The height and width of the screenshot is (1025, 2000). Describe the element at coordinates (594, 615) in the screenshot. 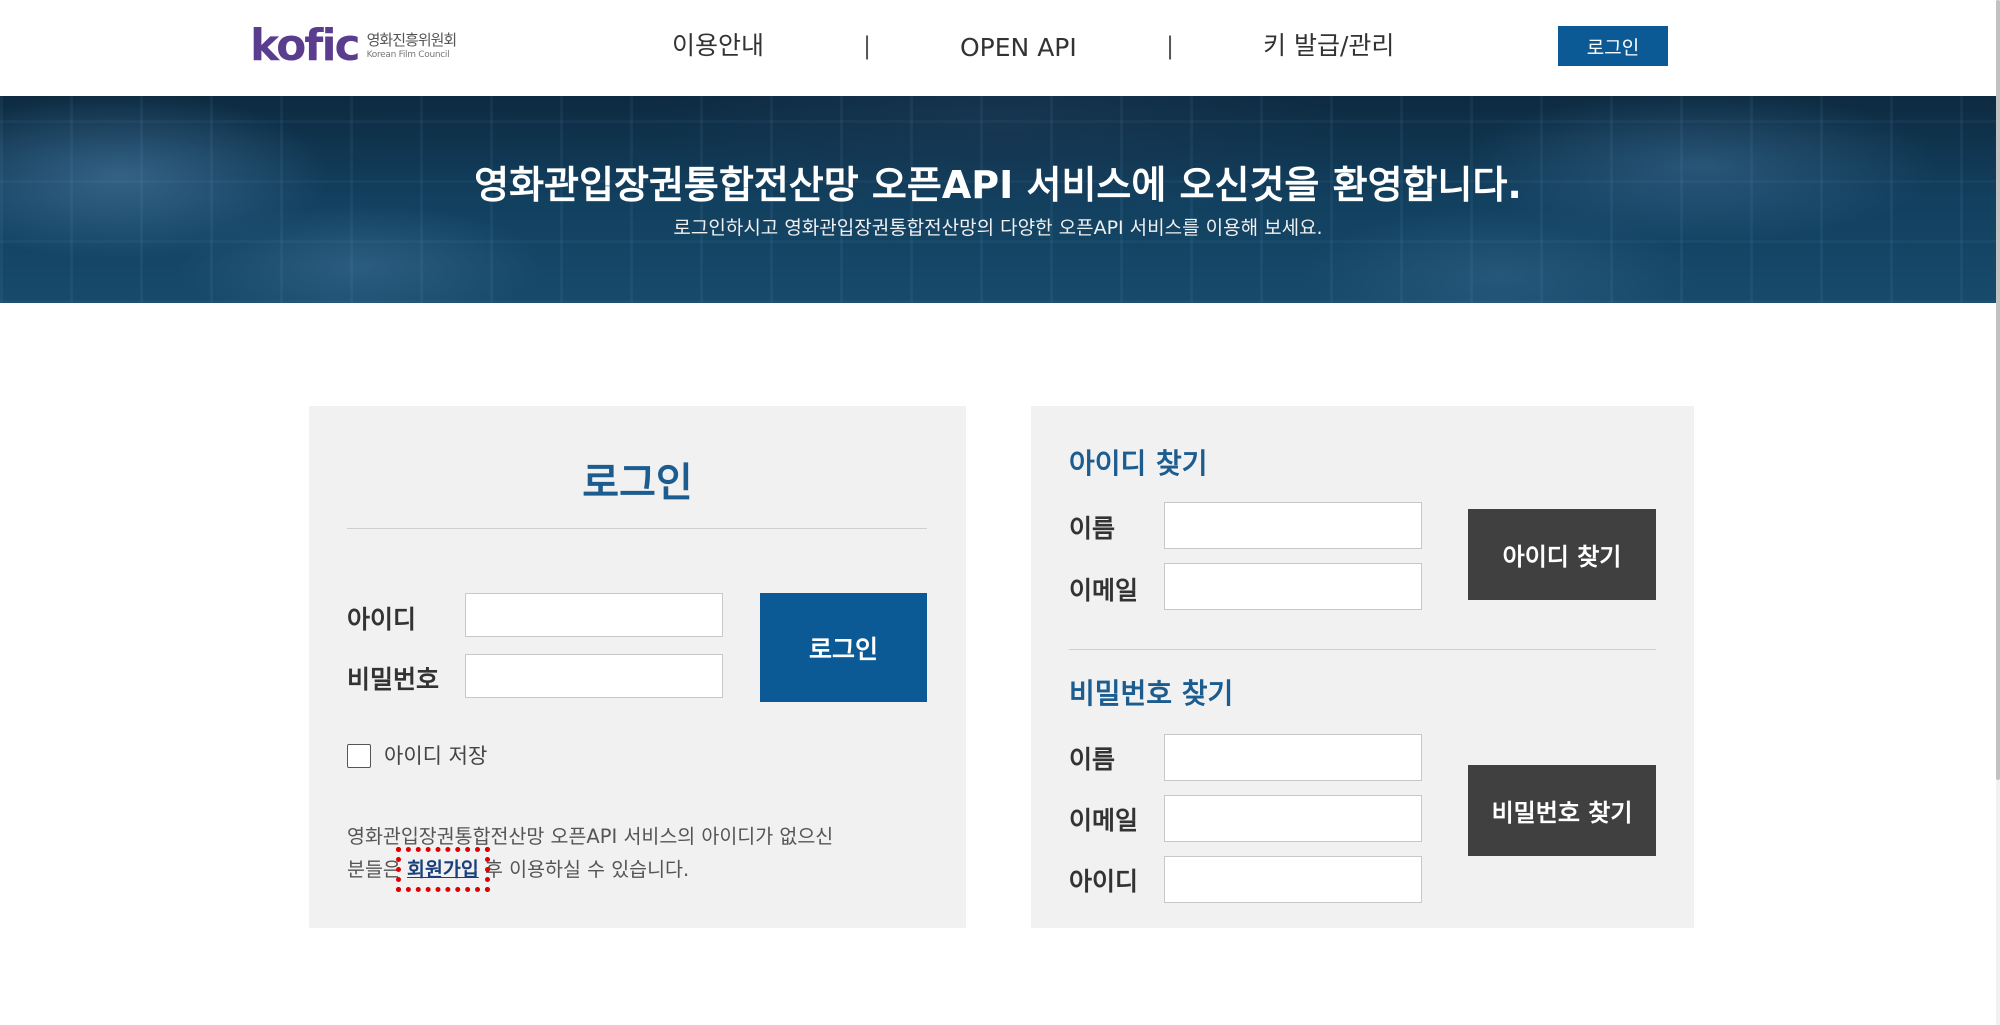

I see `login-id-input` at that location.